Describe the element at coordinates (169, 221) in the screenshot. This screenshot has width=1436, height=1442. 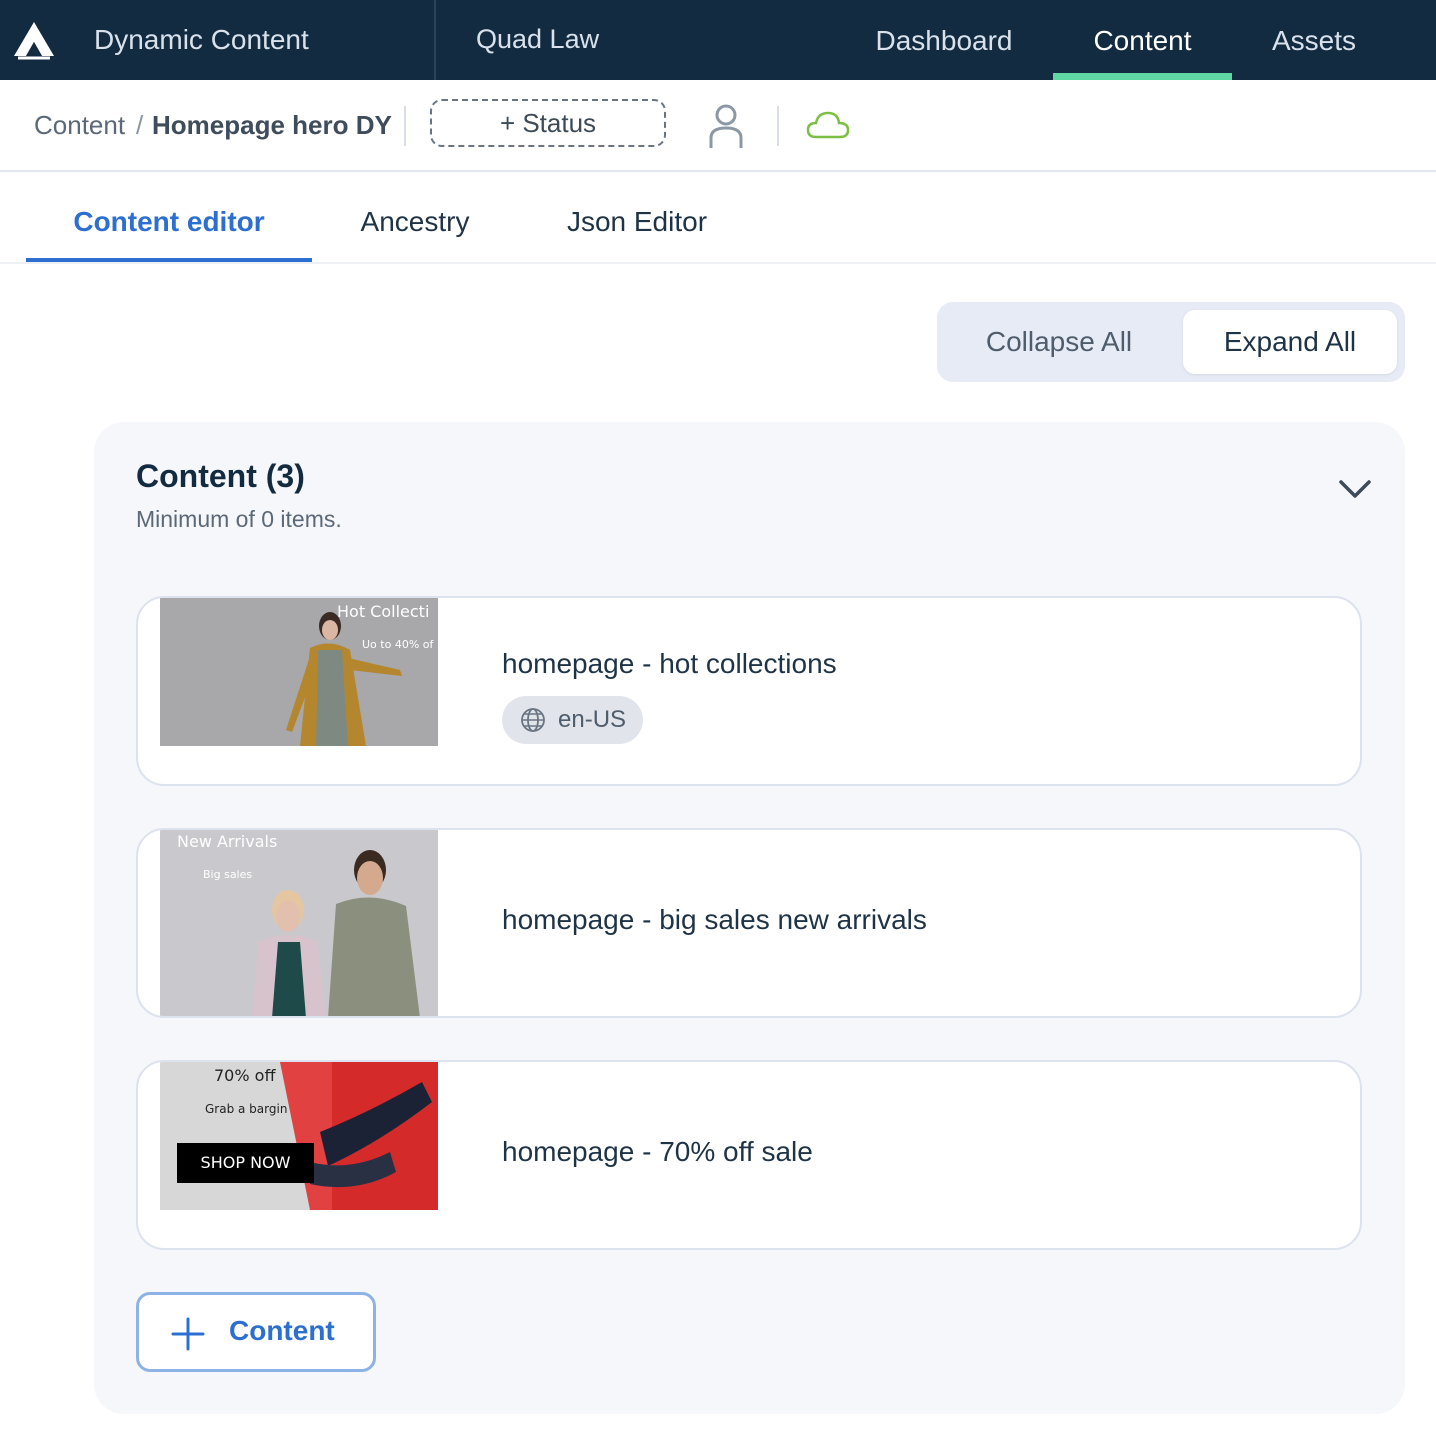
I see `tab-content-editor-label: Content editor` at that location.